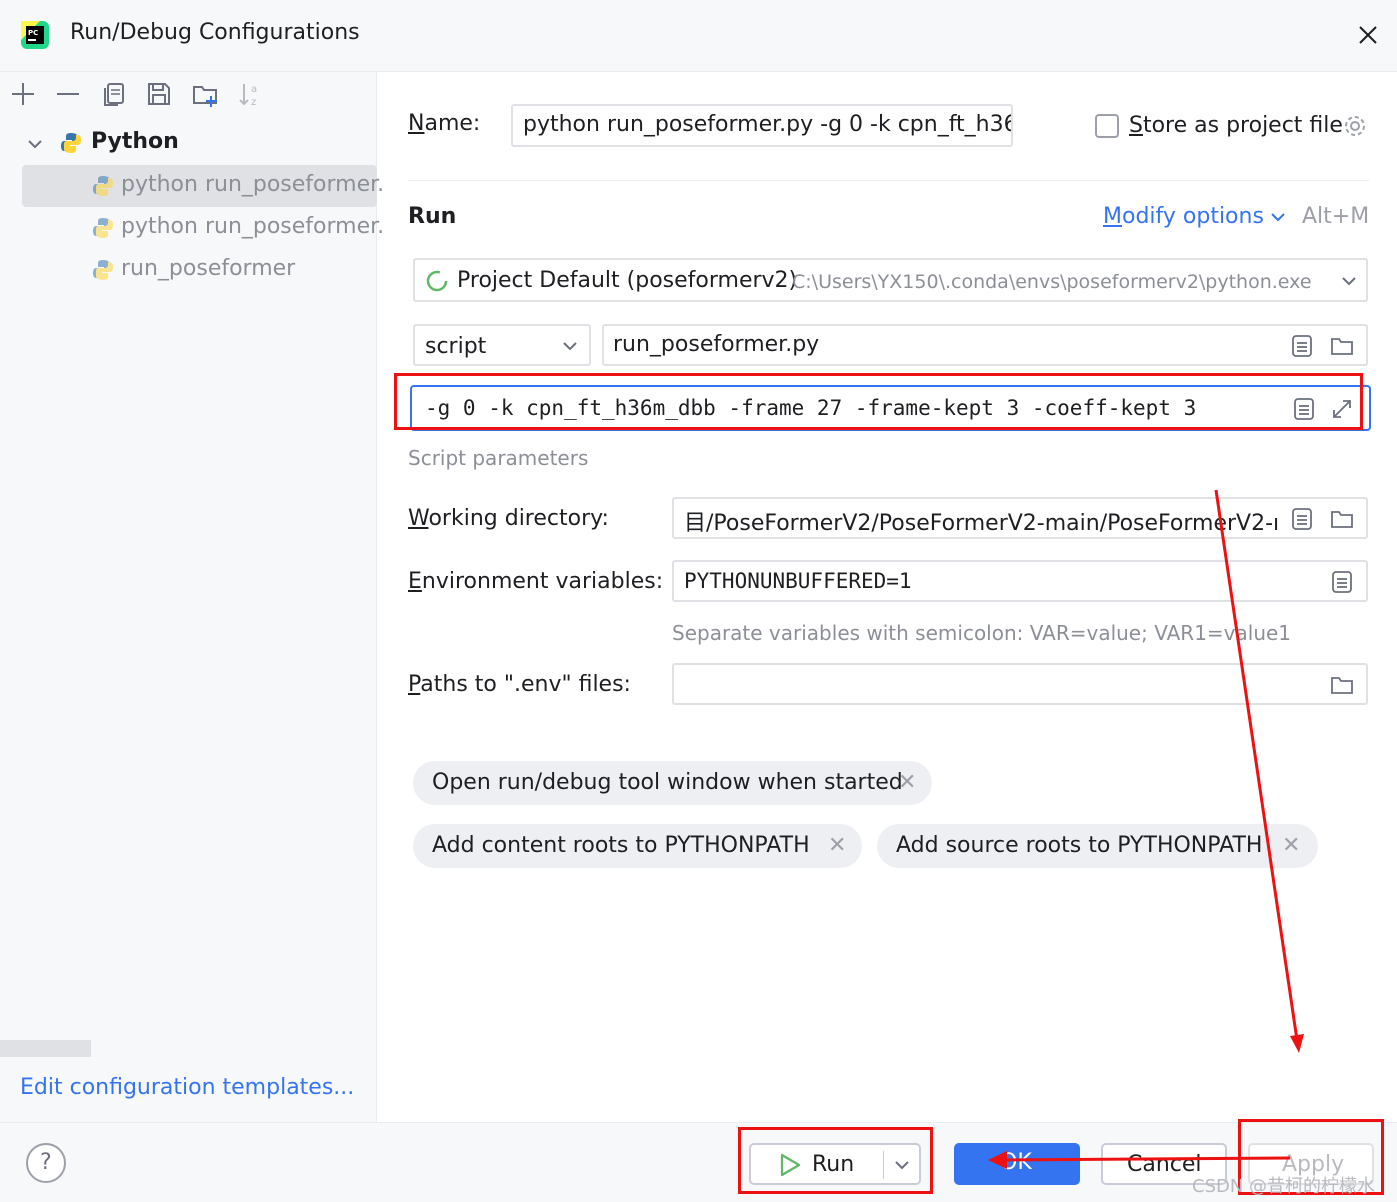 This screenshot has width=1397, height=1202. What do you see at coordinates (456, 346) in the screenshot?
I see `script-type-value: script` at bounding box center [456, 346].